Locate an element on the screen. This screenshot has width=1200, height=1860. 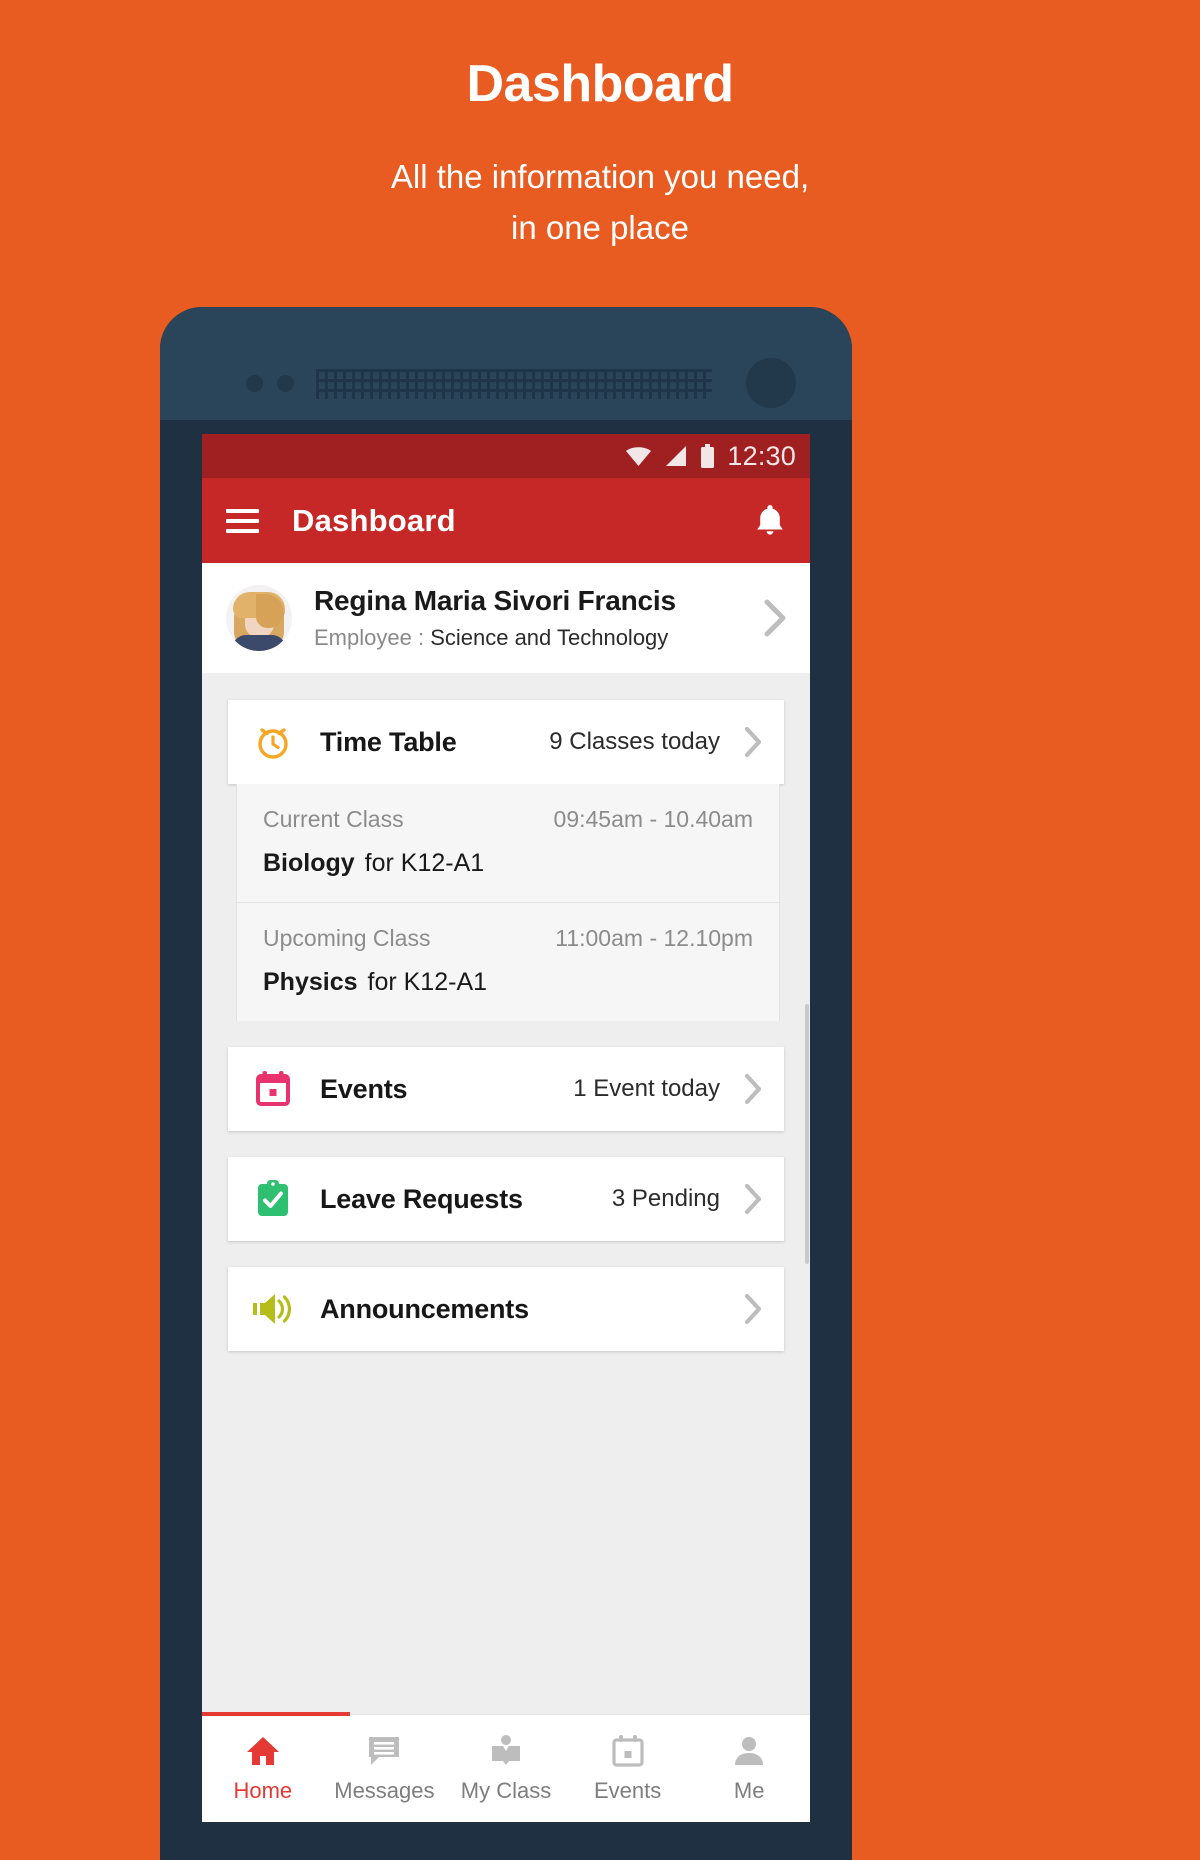
timetable-subject: Physics is located at coordinates (310, 982).